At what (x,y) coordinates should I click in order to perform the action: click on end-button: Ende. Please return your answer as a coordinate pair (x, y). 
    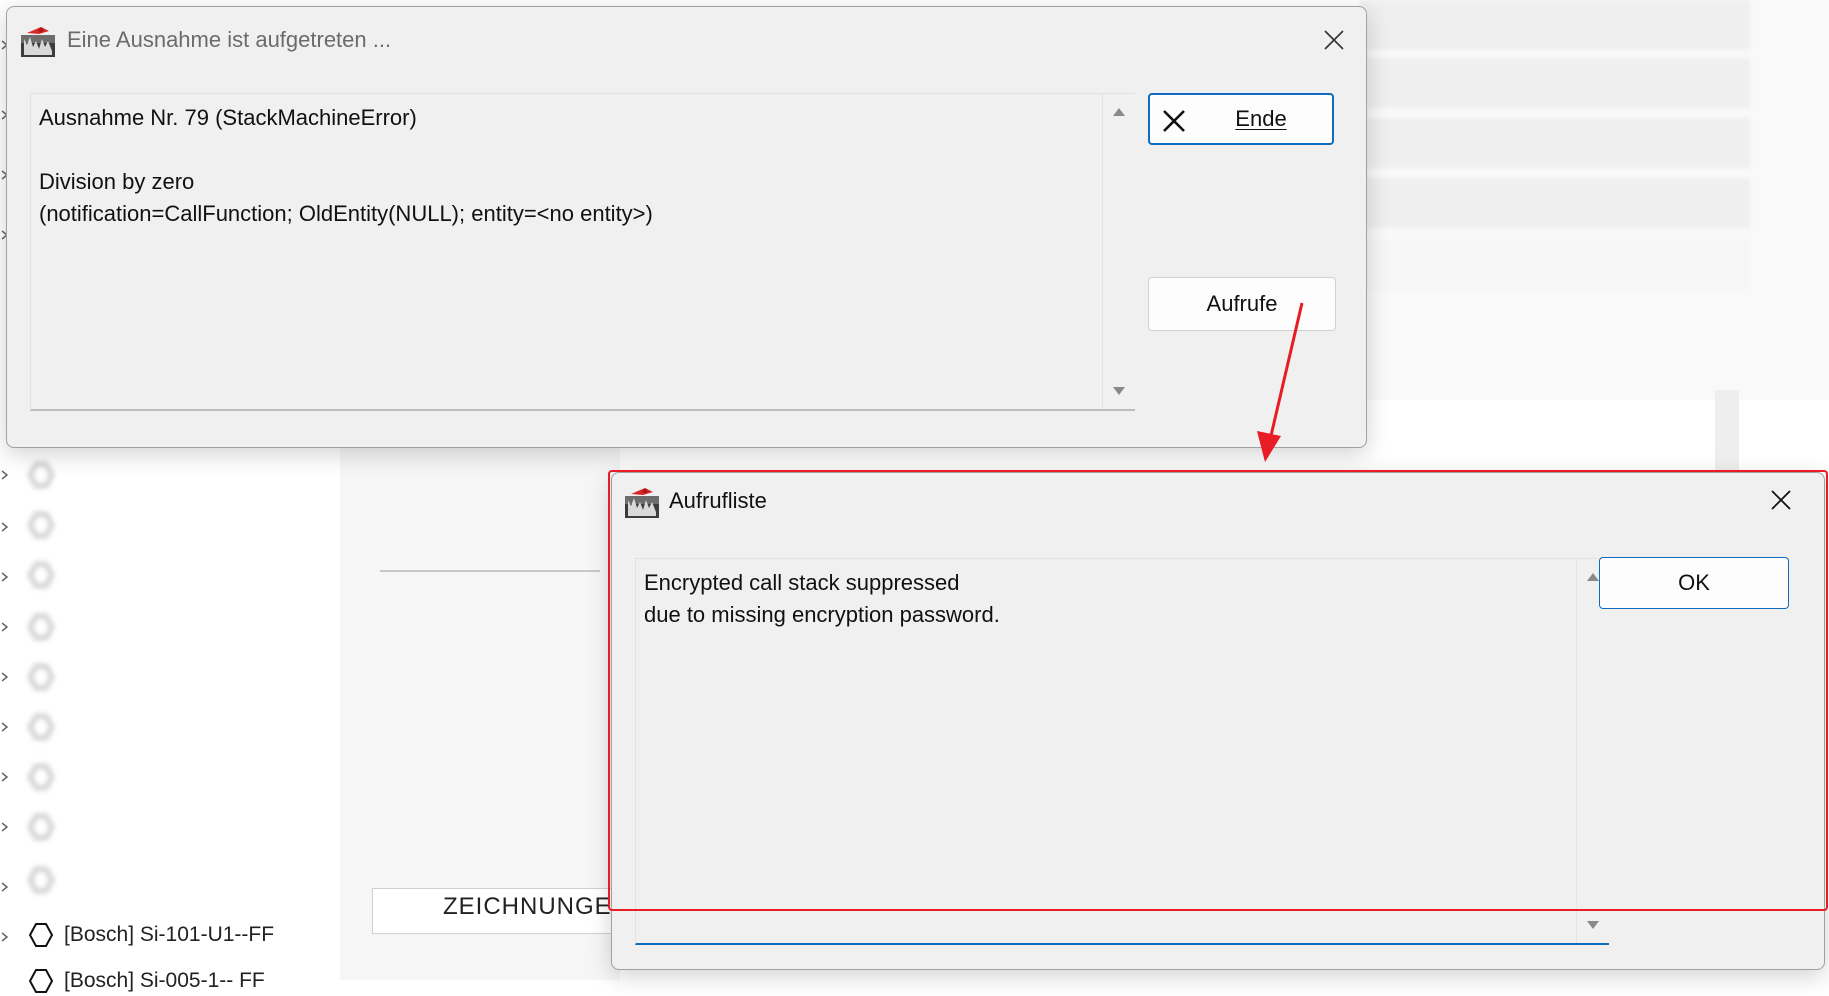
    Looking at the image, I should click on (1241, 119).